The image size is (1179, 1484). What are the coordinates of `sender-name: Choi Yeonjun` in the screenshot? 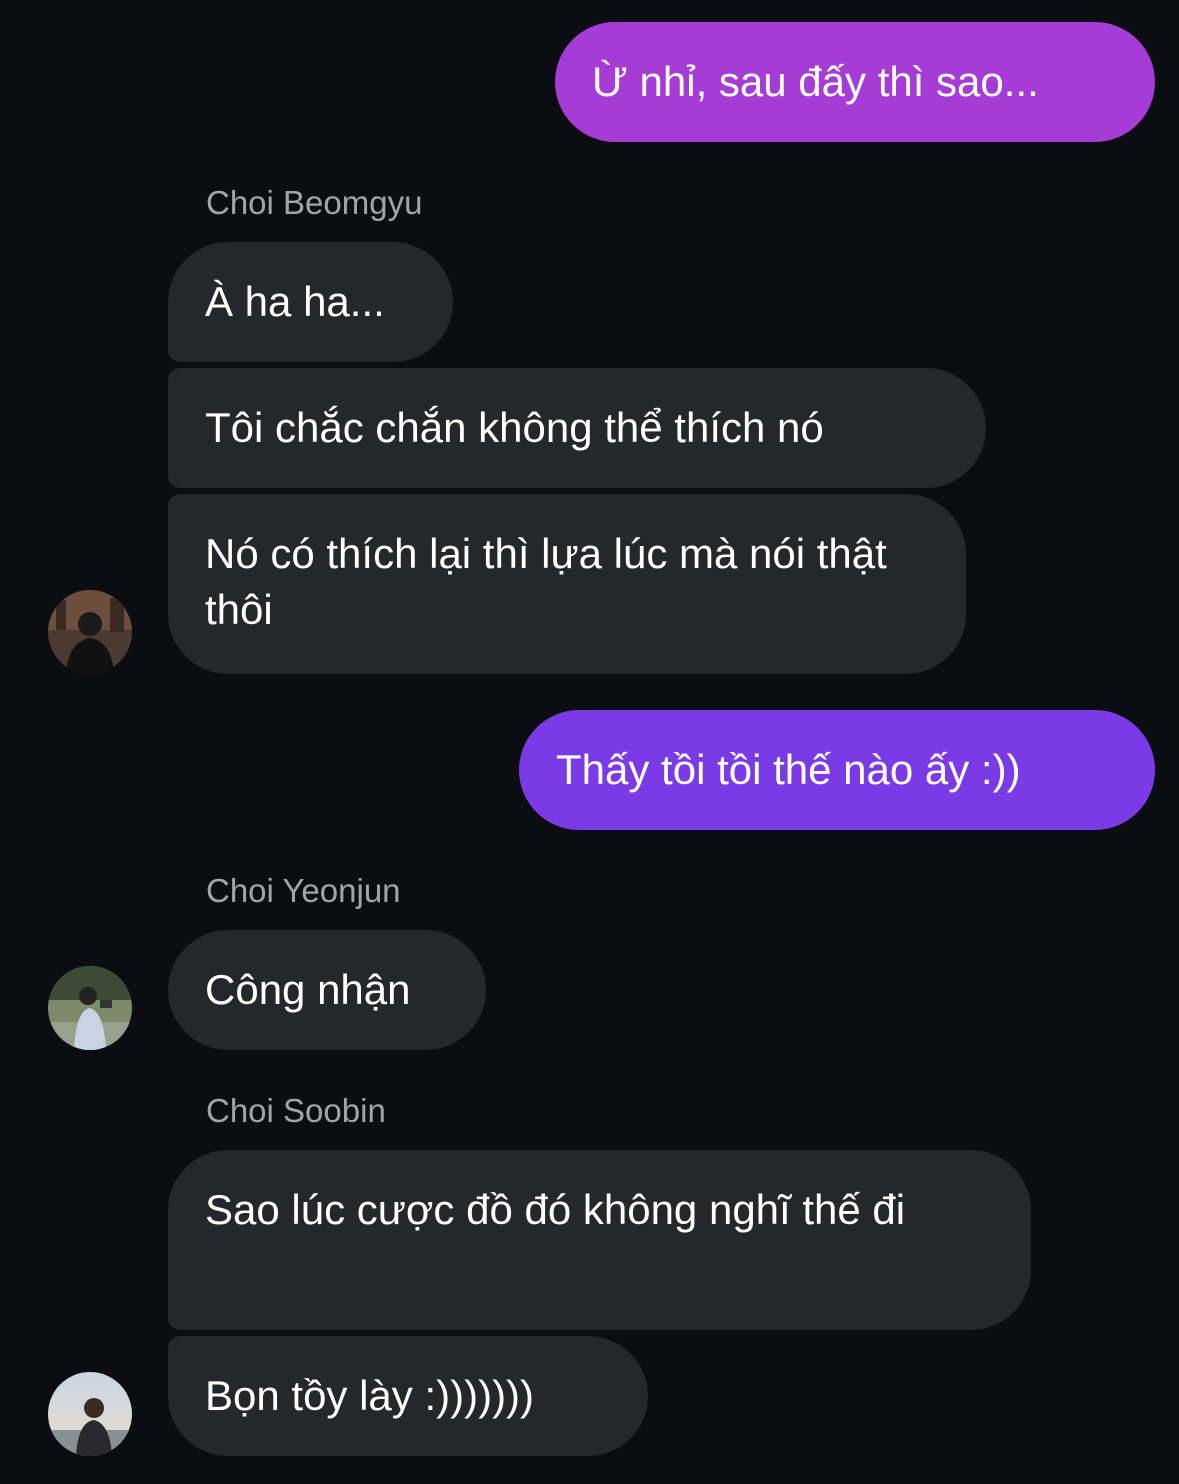 It's located at (303, 890).